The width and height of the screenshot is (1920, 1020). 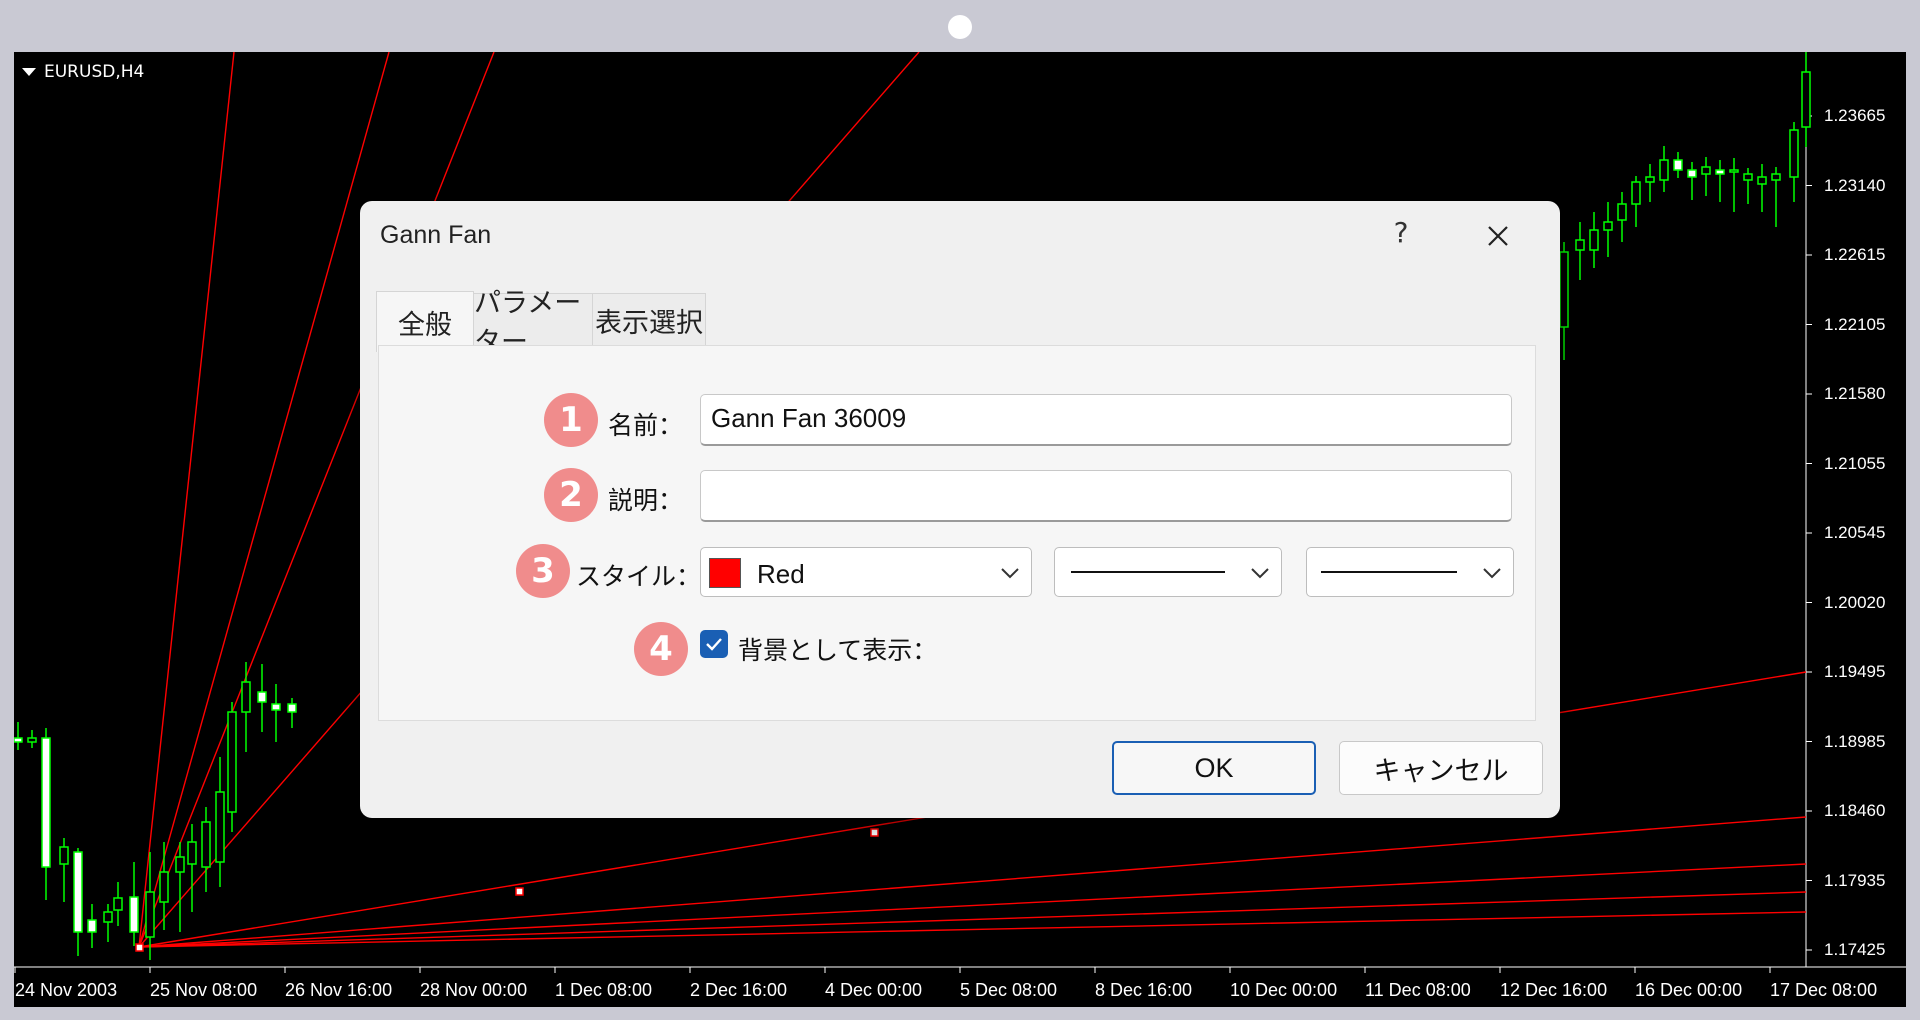 What do you see at coordinates (1855, 393) in the screenshot?
I see `price-label: 1.21580` at bounding box center [1855, 393].